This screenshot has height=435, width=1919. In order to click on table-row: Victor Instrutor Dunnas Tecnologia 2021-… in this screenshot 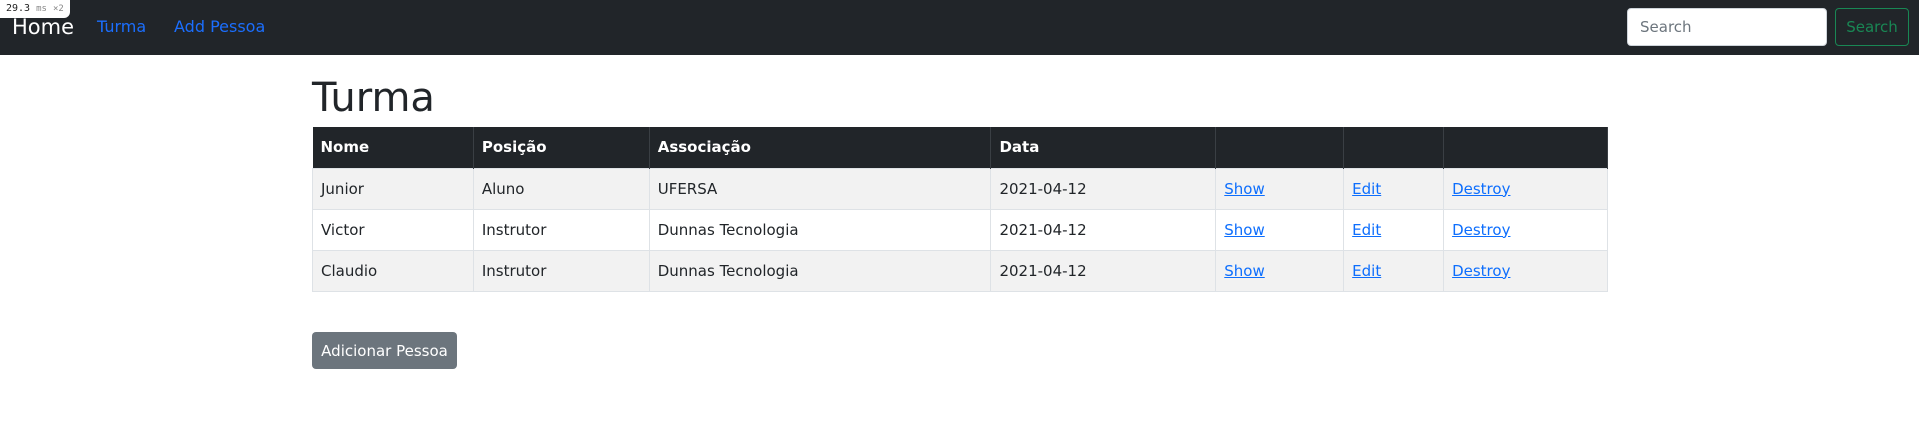, I will do `click(960, 229)`.